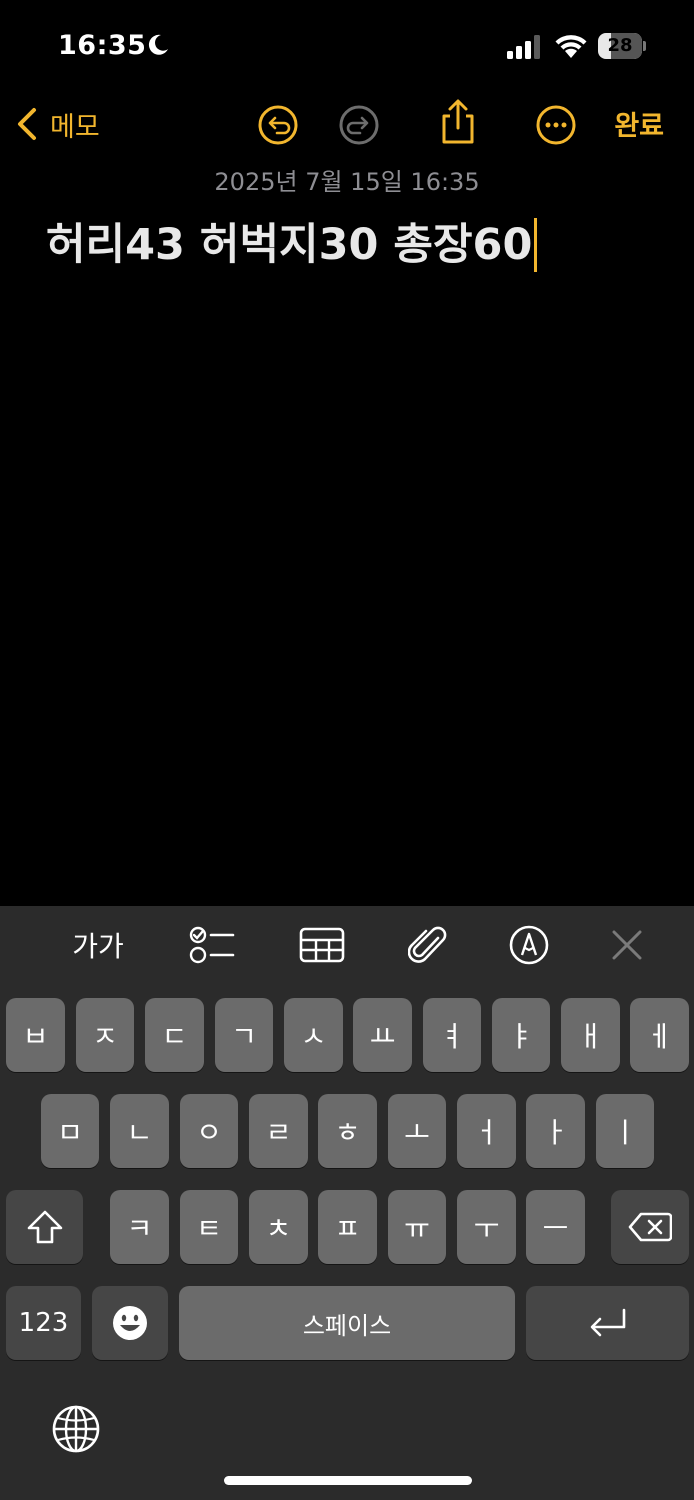  What do you see at coordinates (347, 46) in the screenshot?
I see `status-bar: 16:35 28` at bounding box center [347, 46].